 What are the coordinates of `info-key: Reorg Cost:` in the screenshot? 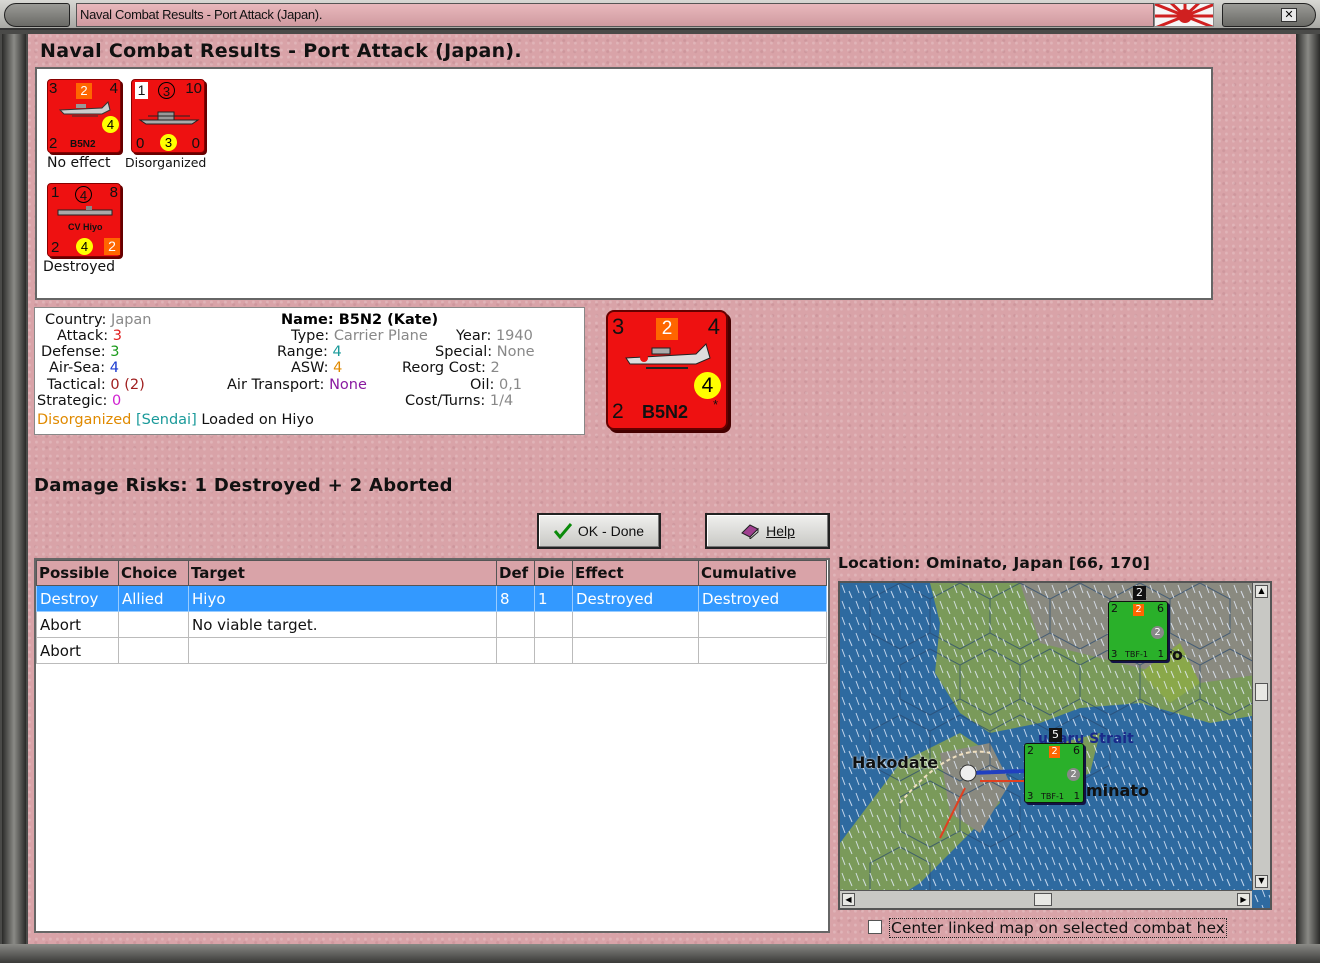 It's located at (444, 368).